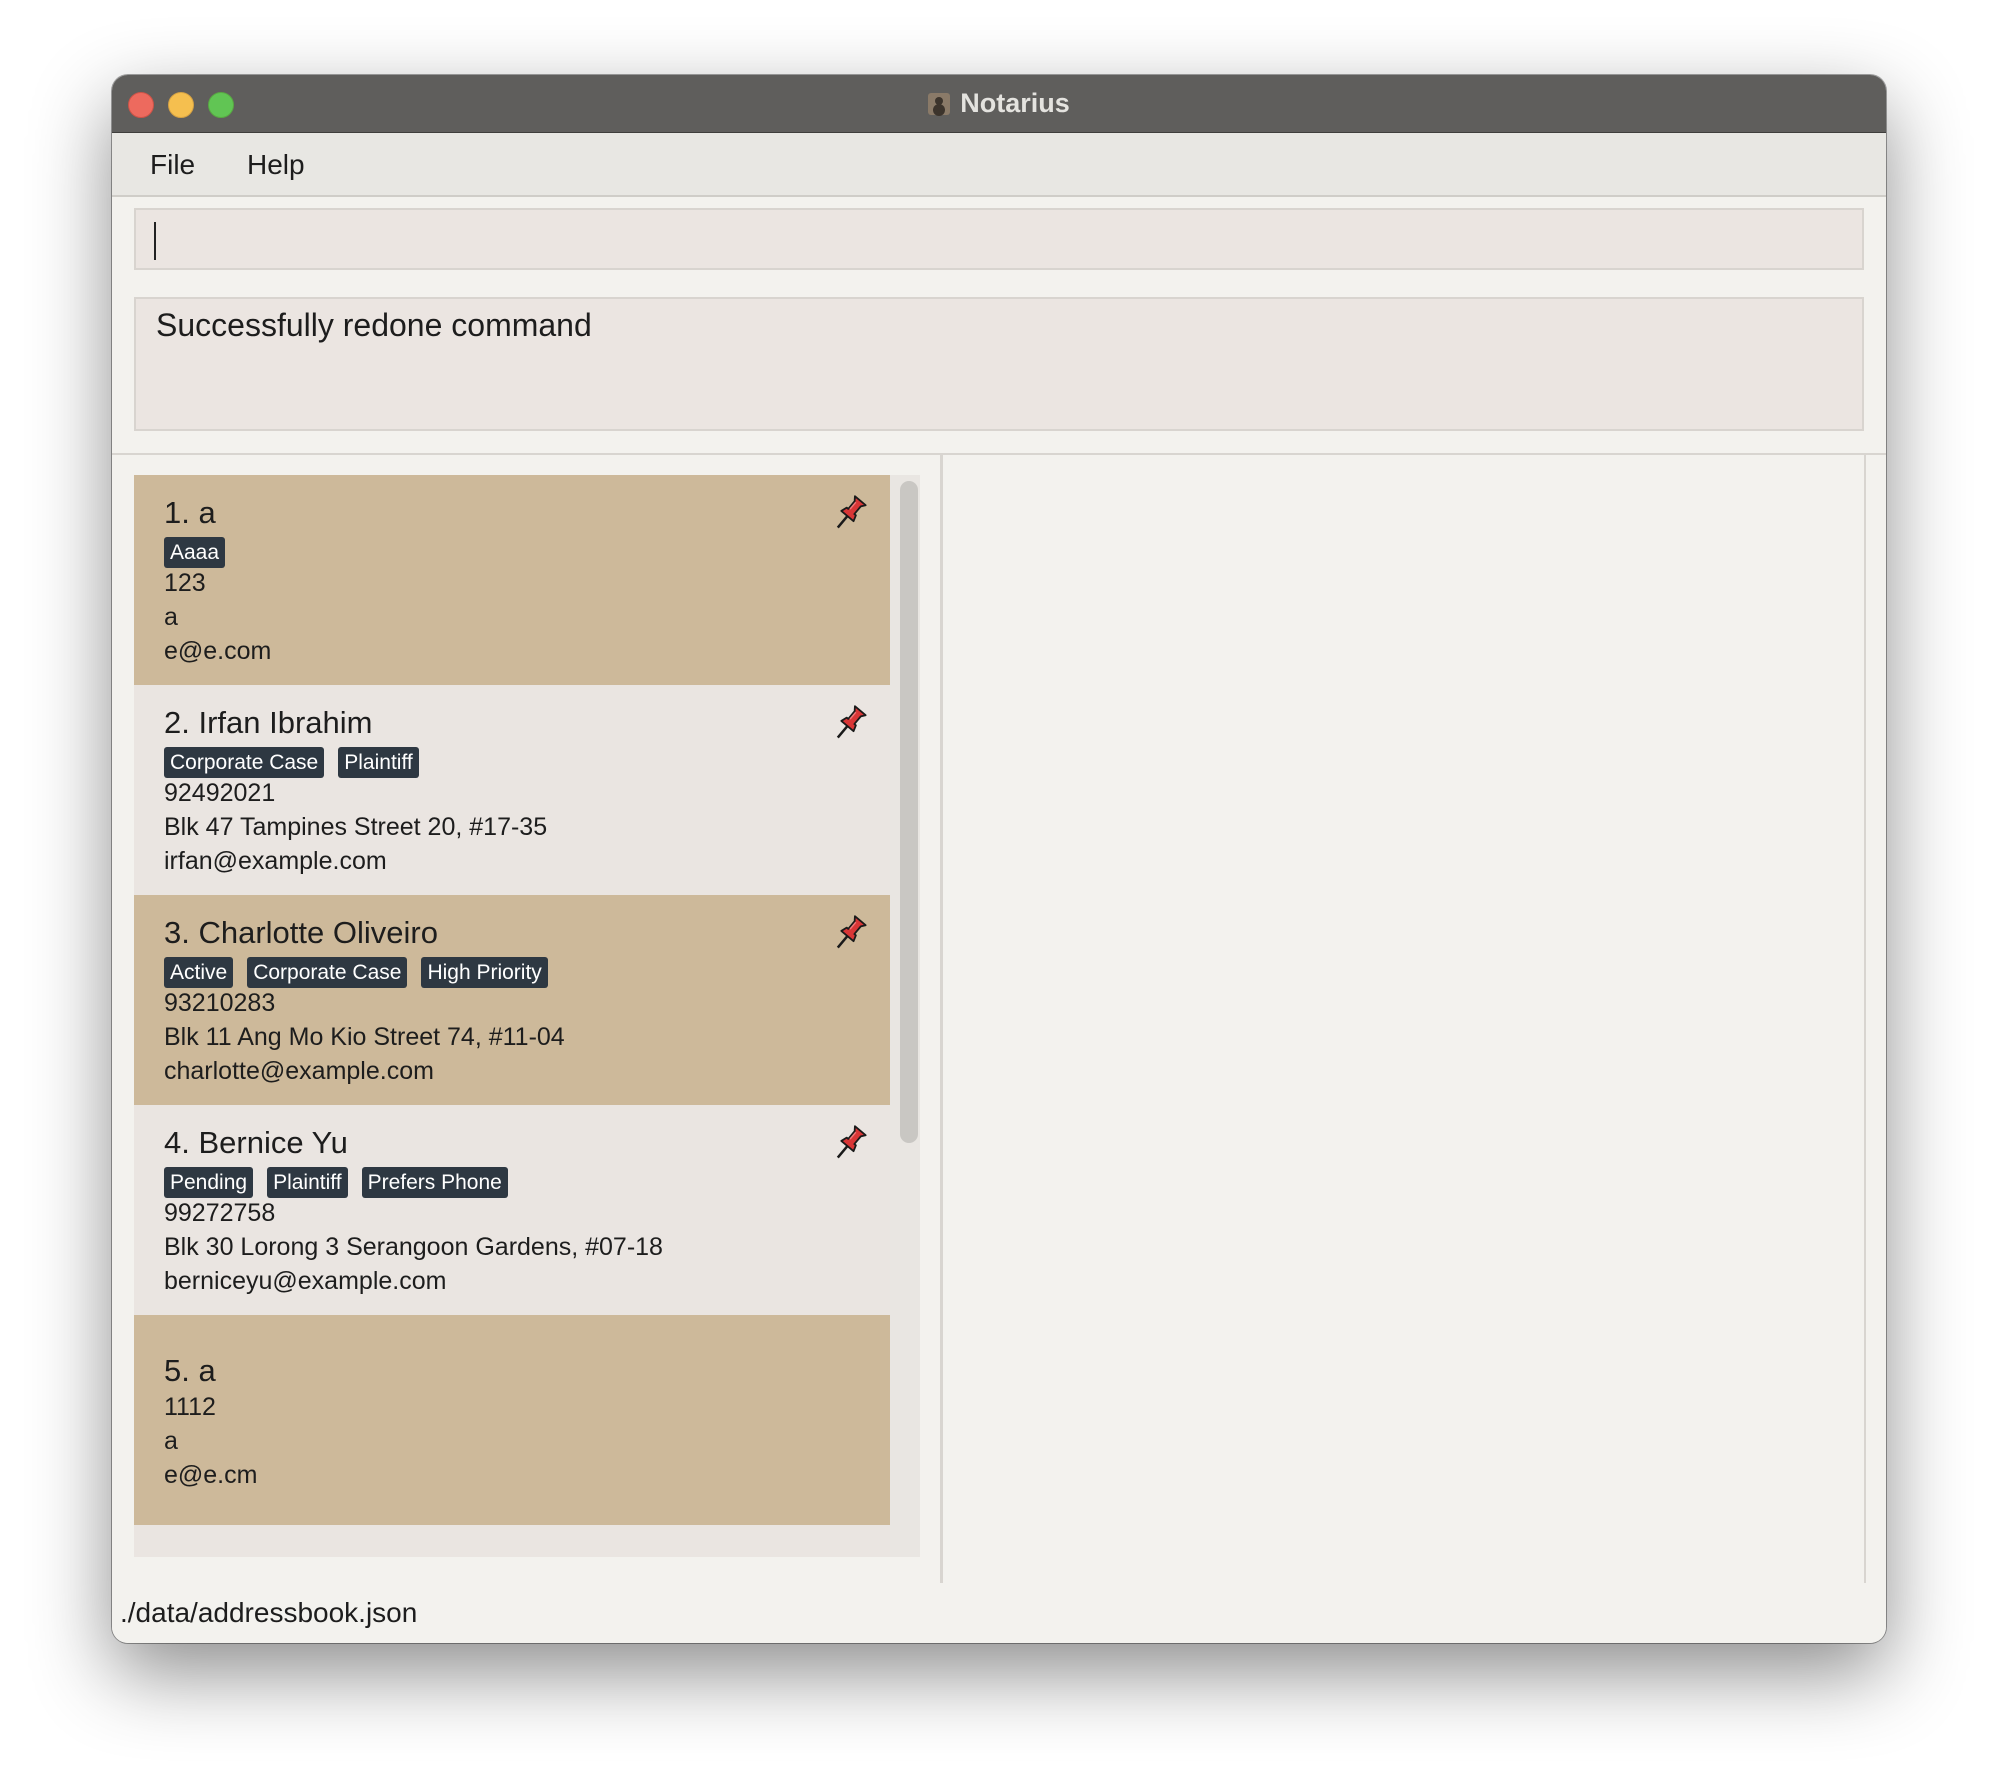 This screenshot has width=1998, height=1792. I want to click on person-name: 2. Irfan Ibrahim, so click(268, 722).